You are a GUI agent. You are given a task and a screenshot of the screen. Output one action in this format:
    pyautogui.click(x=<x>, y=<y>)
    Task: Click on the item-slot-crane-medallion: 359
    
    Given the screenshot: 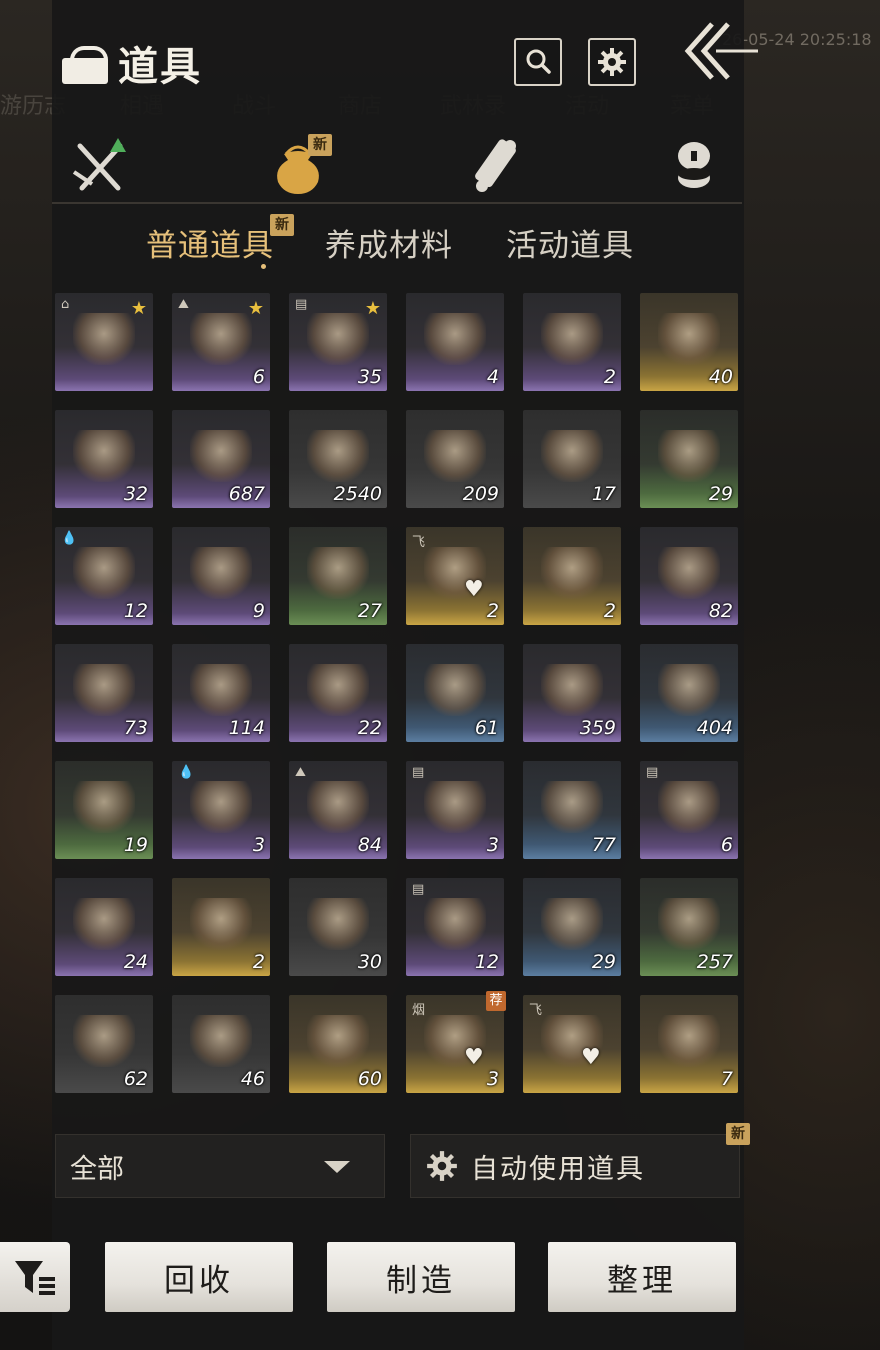 What is the action you would take?
    pyautogui.click(x=572, y=693)
    